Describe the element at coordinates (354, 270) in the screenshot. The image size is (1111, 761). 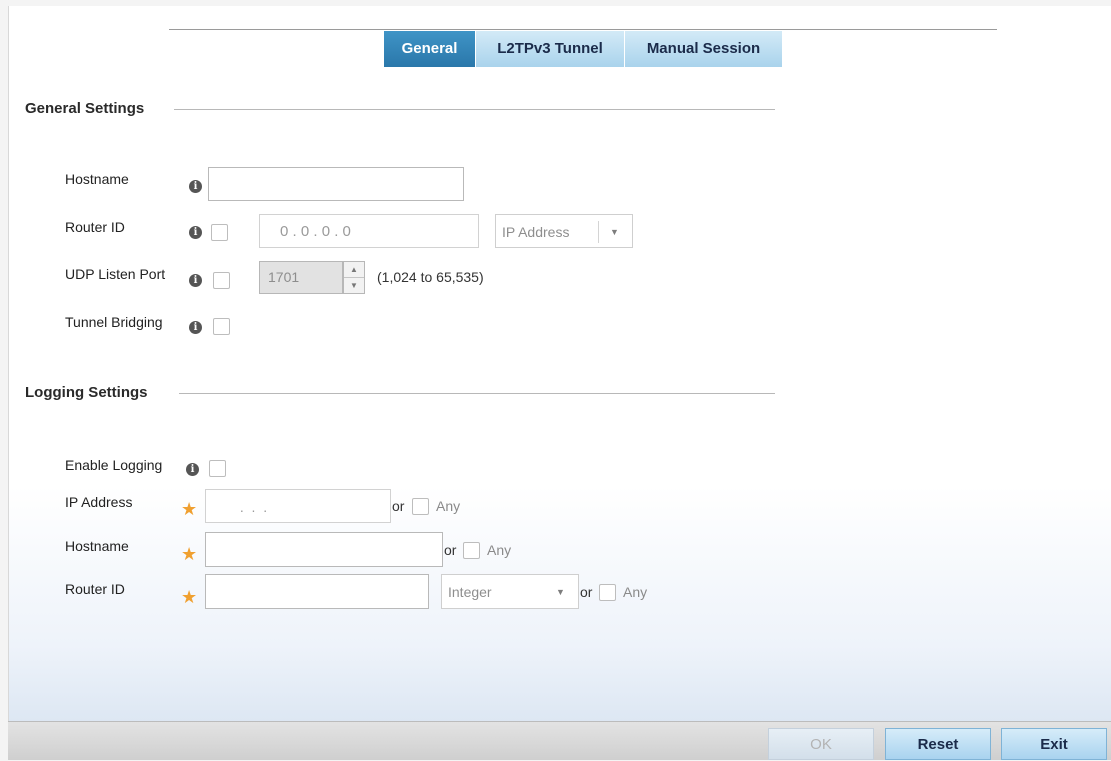
I see `spin-up-icon: ▲` at that location.